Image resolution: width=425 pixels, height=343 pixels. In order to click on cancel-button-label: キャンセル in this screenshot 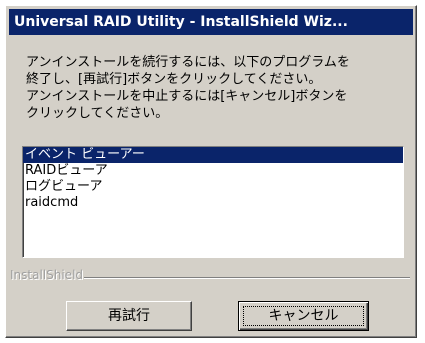, I will do `click(303, 316)`.